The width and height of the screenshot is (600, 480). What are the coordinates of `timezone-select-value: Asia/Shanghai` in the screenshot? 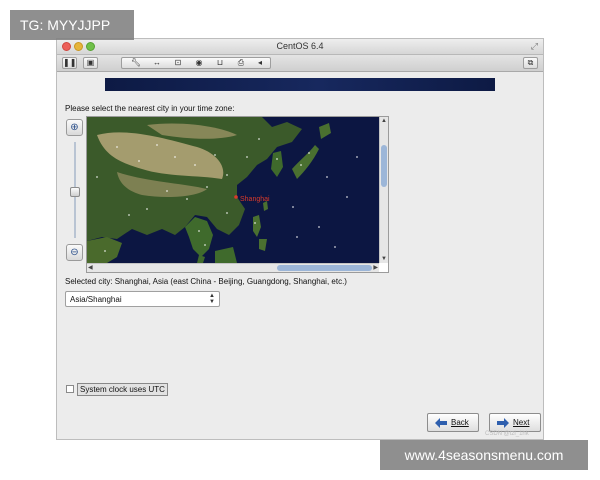 It's located at (96, 299).